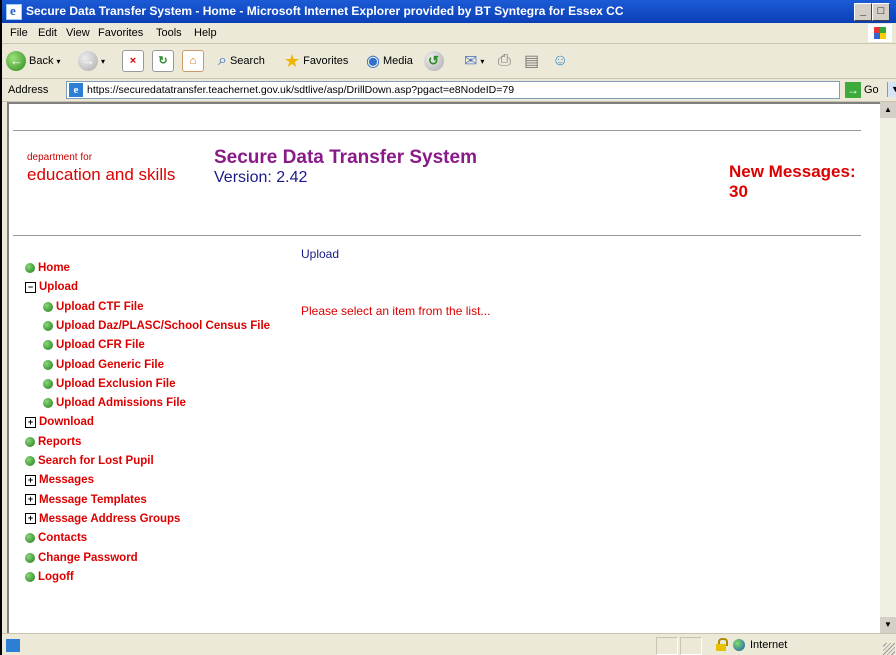  Describe the element at coordinates (863, 12) in the screenshot. I see `minimize-button: _` at that location.